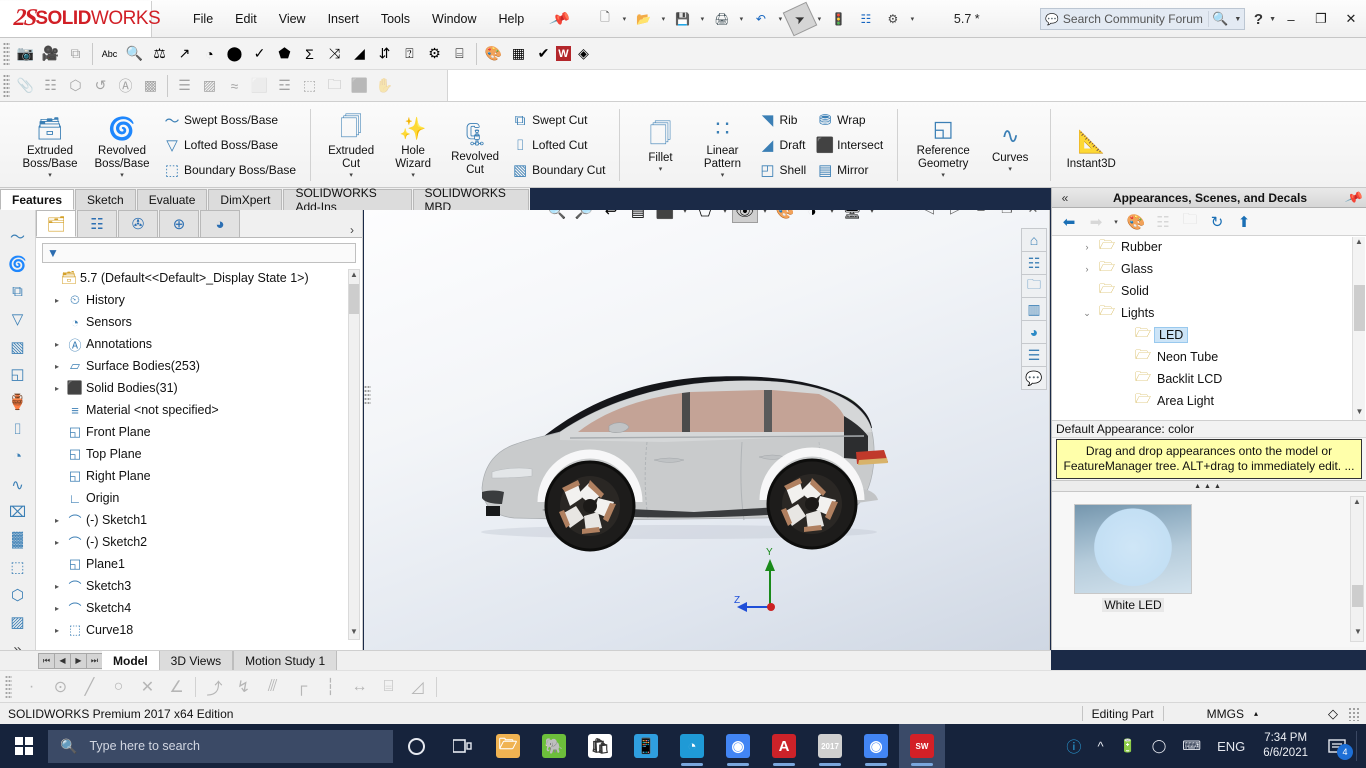 This screenshot has height=768, width=1366. What do you see at coordinates (1358, 634) in the screenshot?
I see `gallery-scroll-down: ▼` at bounding box center [1358, 634].